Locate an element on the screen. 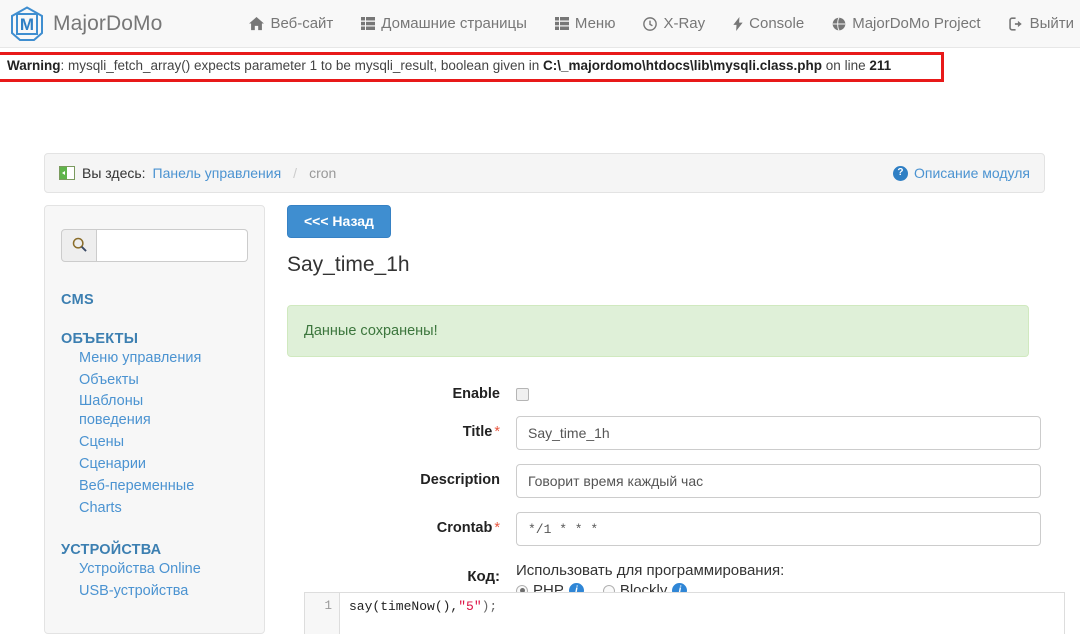 This screenshot has height=634, width=1080. php-warning-message-part2: on line is located at coordinates (846, 65).